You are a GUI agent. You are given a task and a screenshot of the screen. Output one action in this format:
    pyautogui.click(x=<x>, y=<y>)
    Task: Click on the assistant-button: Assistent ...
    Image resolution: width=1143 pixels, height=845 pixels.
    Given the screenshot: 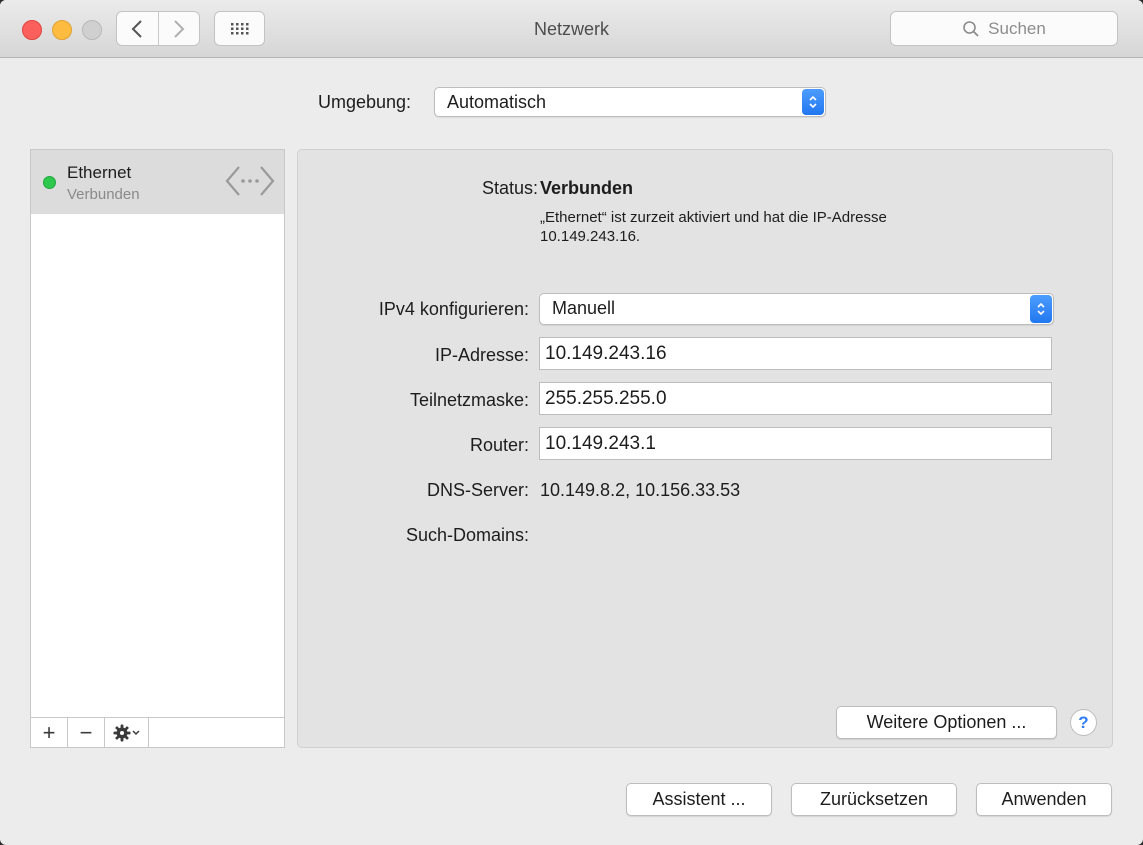 What is the action you would take?
    pyautogui.click(x=699, y=799)
    